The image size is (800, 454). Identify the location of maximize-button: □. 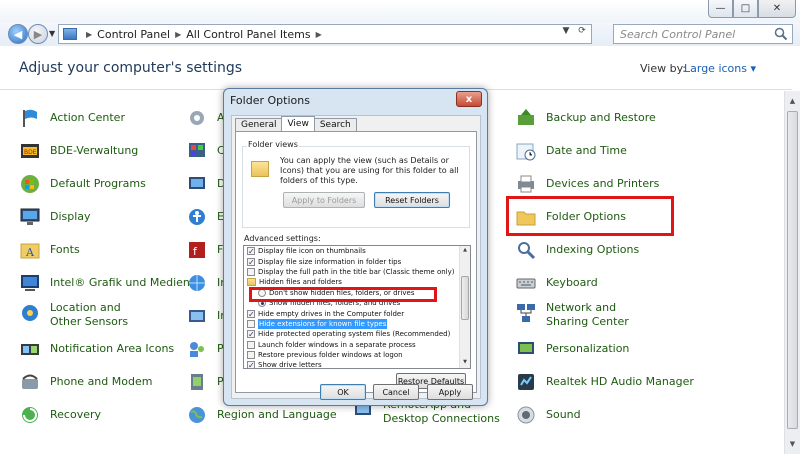
(745, 9).